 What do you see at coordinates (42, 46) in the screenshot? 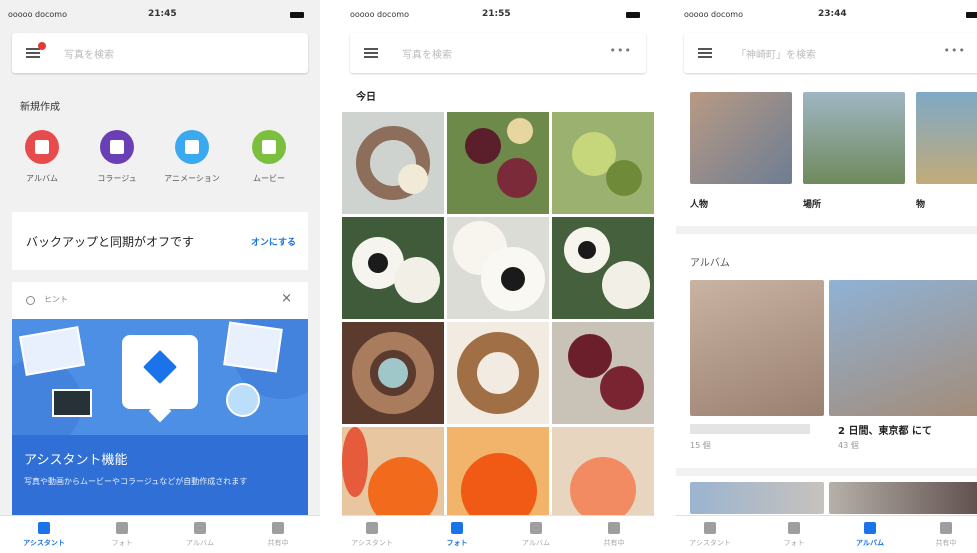
I see `notification-dot-icon` at bounding box center [42, 46].